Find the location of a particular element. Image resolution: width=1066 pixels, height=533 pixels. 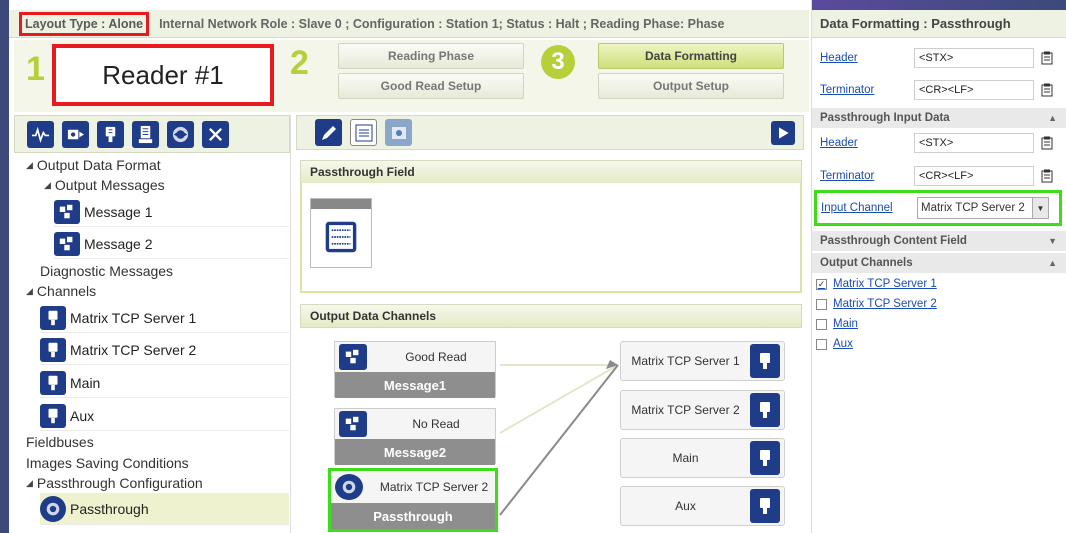

tree-item-main: Main is located at coordinates (164, 383).